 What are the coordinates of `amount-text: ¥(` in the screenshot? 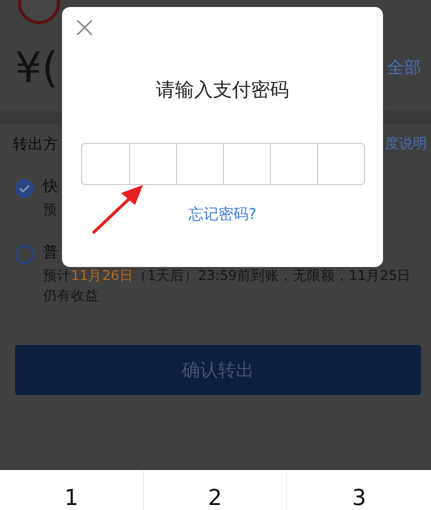 It's located at (36, 67).